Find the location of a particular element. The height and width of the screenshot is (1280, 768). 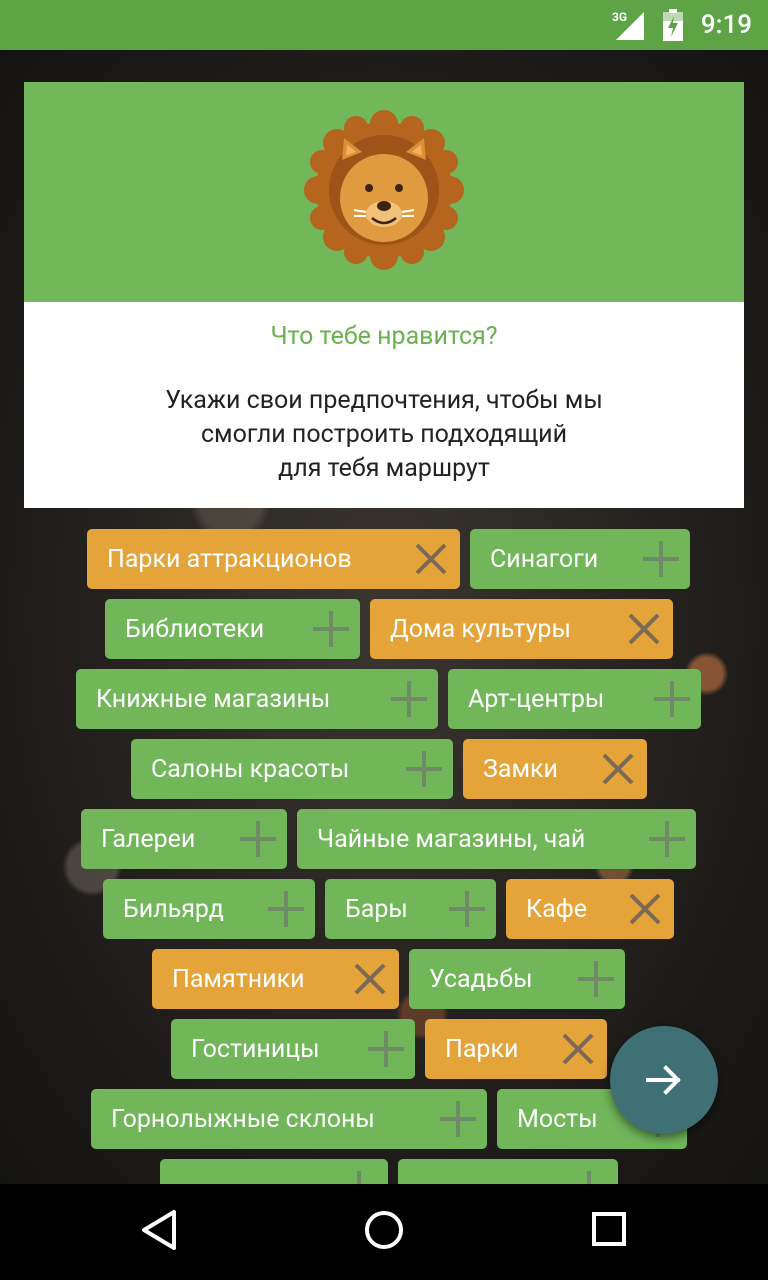

chip-label: Мосты is located at coordinates (557, 1119).